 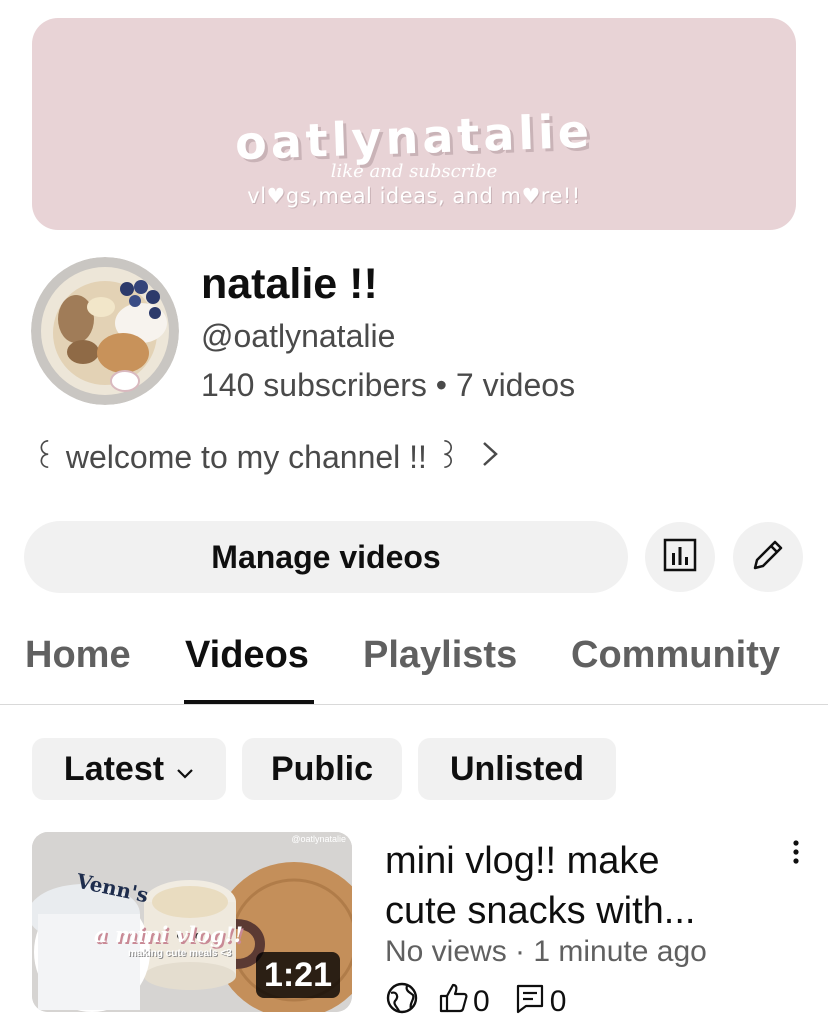 I want to click on chevron-down-icon, so click(x=185, y=769).